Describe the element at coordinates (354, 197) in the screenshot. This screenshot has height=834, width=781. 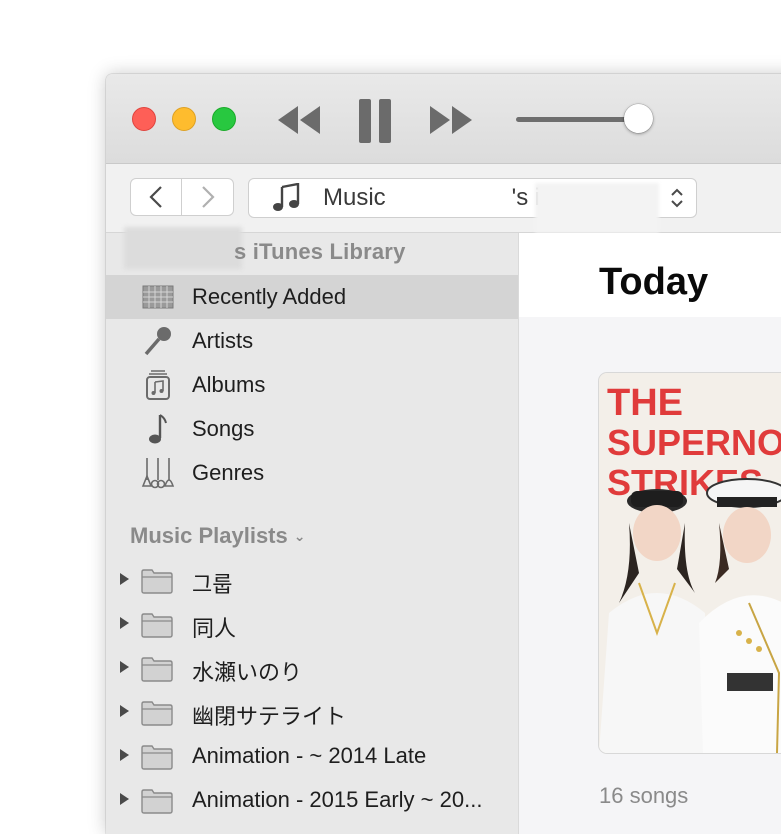
I see `source-name: Music` at that location.